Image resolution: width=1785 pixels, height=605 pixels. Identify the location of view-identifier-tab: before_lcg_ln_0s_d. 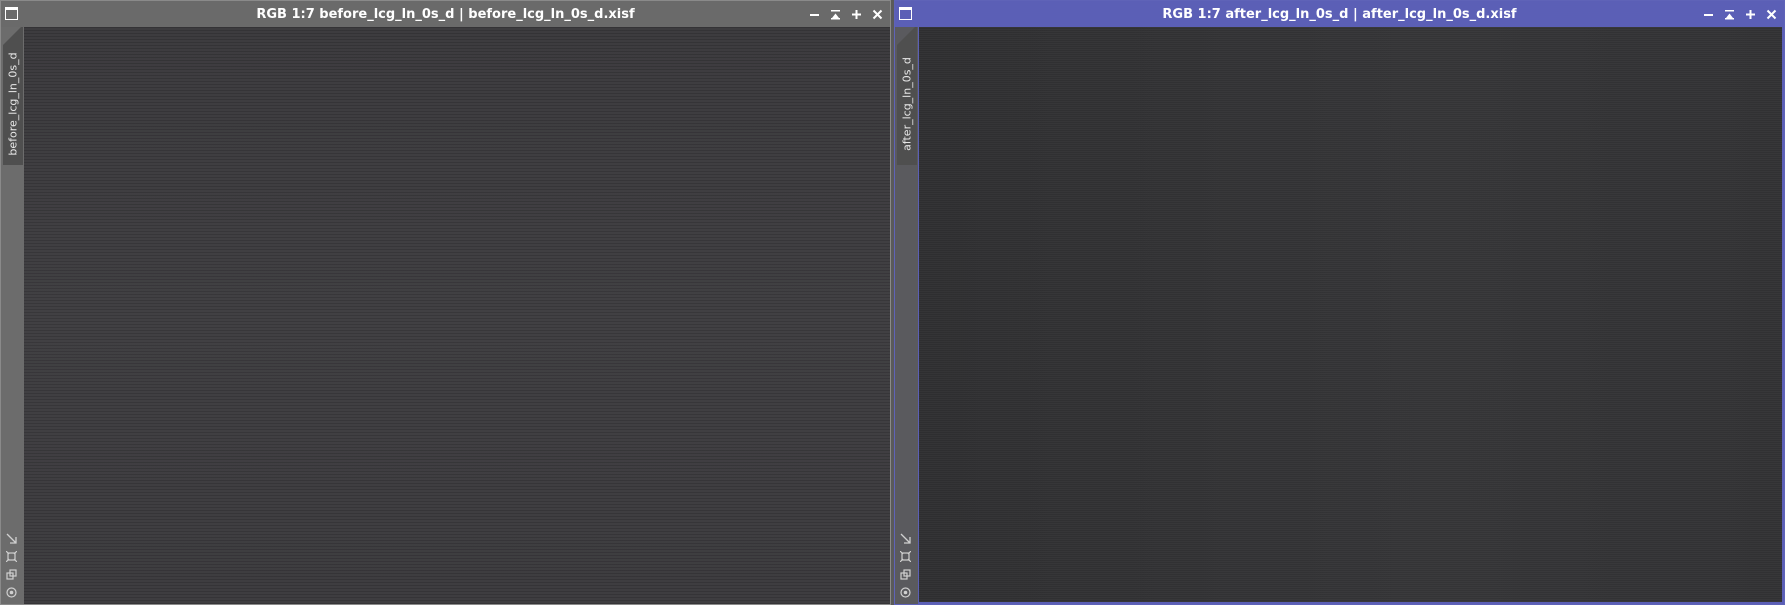
(13, 96).